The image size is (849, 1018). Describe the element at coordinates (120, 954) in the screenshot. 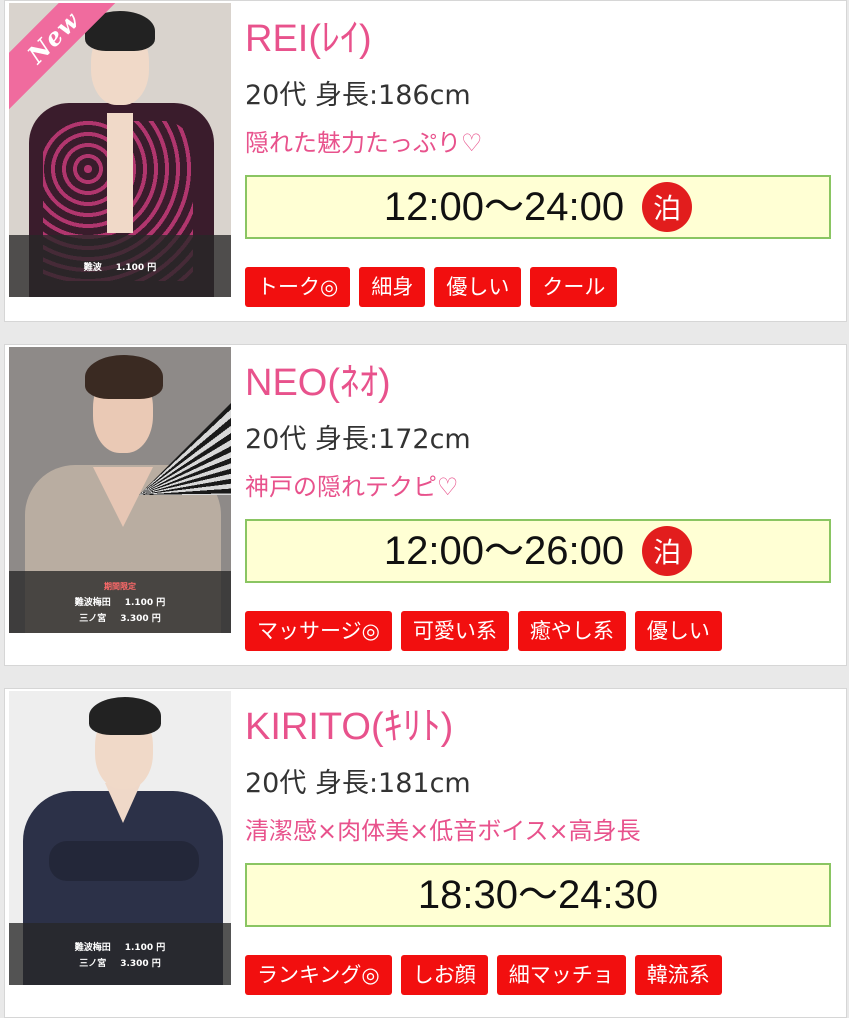

I see `price-overlay: 難波梅田 1.100 円 三ノ宮 3.300 円` at that location.